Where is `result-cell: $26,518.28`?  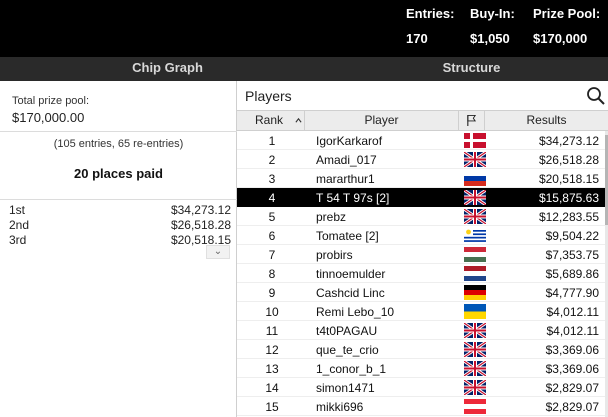 result-cell: $26,518.28 is located at coordinates (568, 160).